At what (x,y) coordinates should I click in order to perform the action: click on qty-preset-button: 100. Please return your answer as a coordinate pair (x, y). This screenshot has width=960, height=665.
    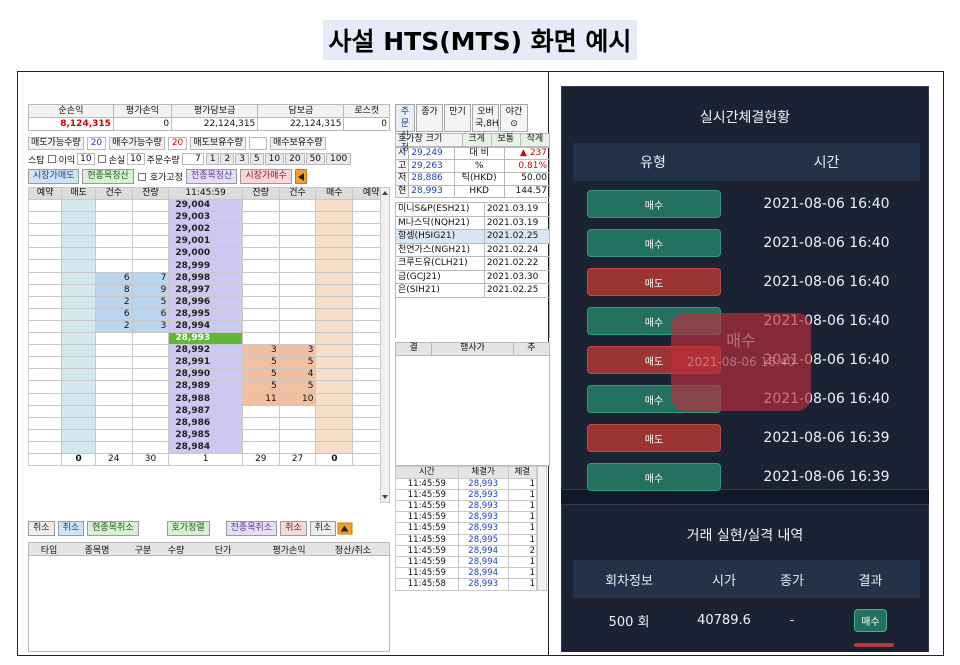
    Looking at the image, I should click on (339, 159).